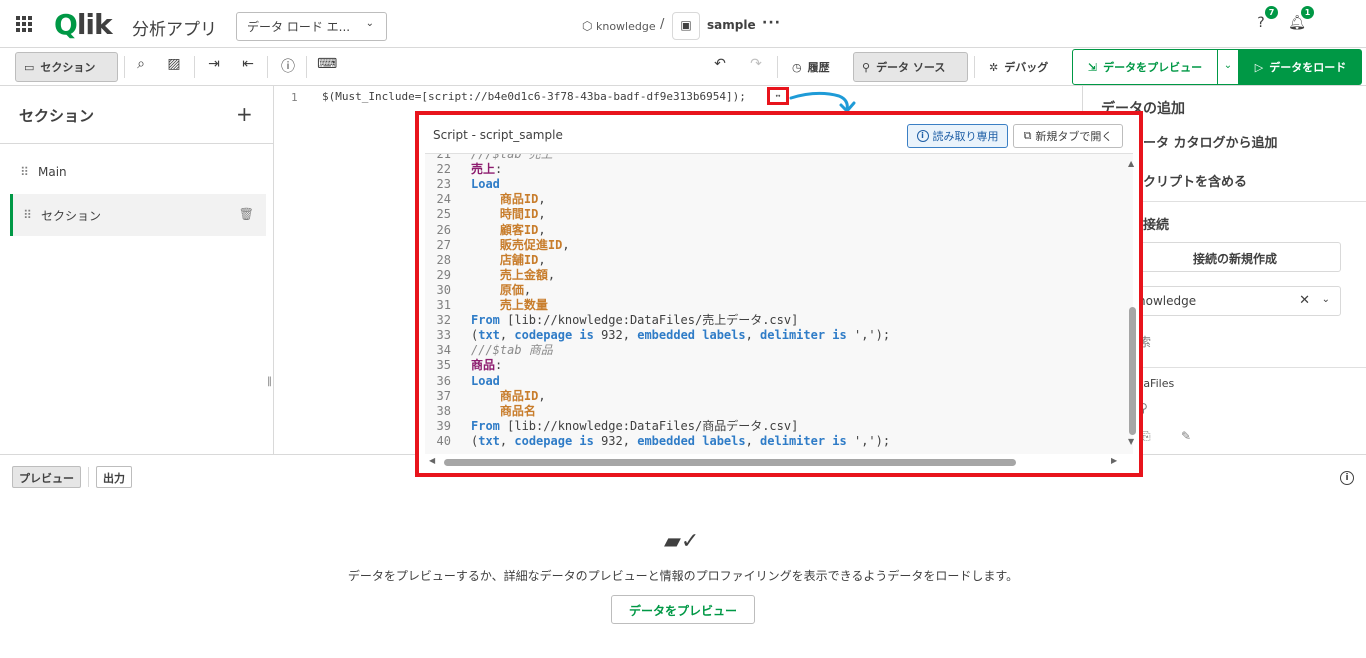 This screenshot has width=1366, height=658. I want to click on indent-icon: ⇥, so click(214, 66).